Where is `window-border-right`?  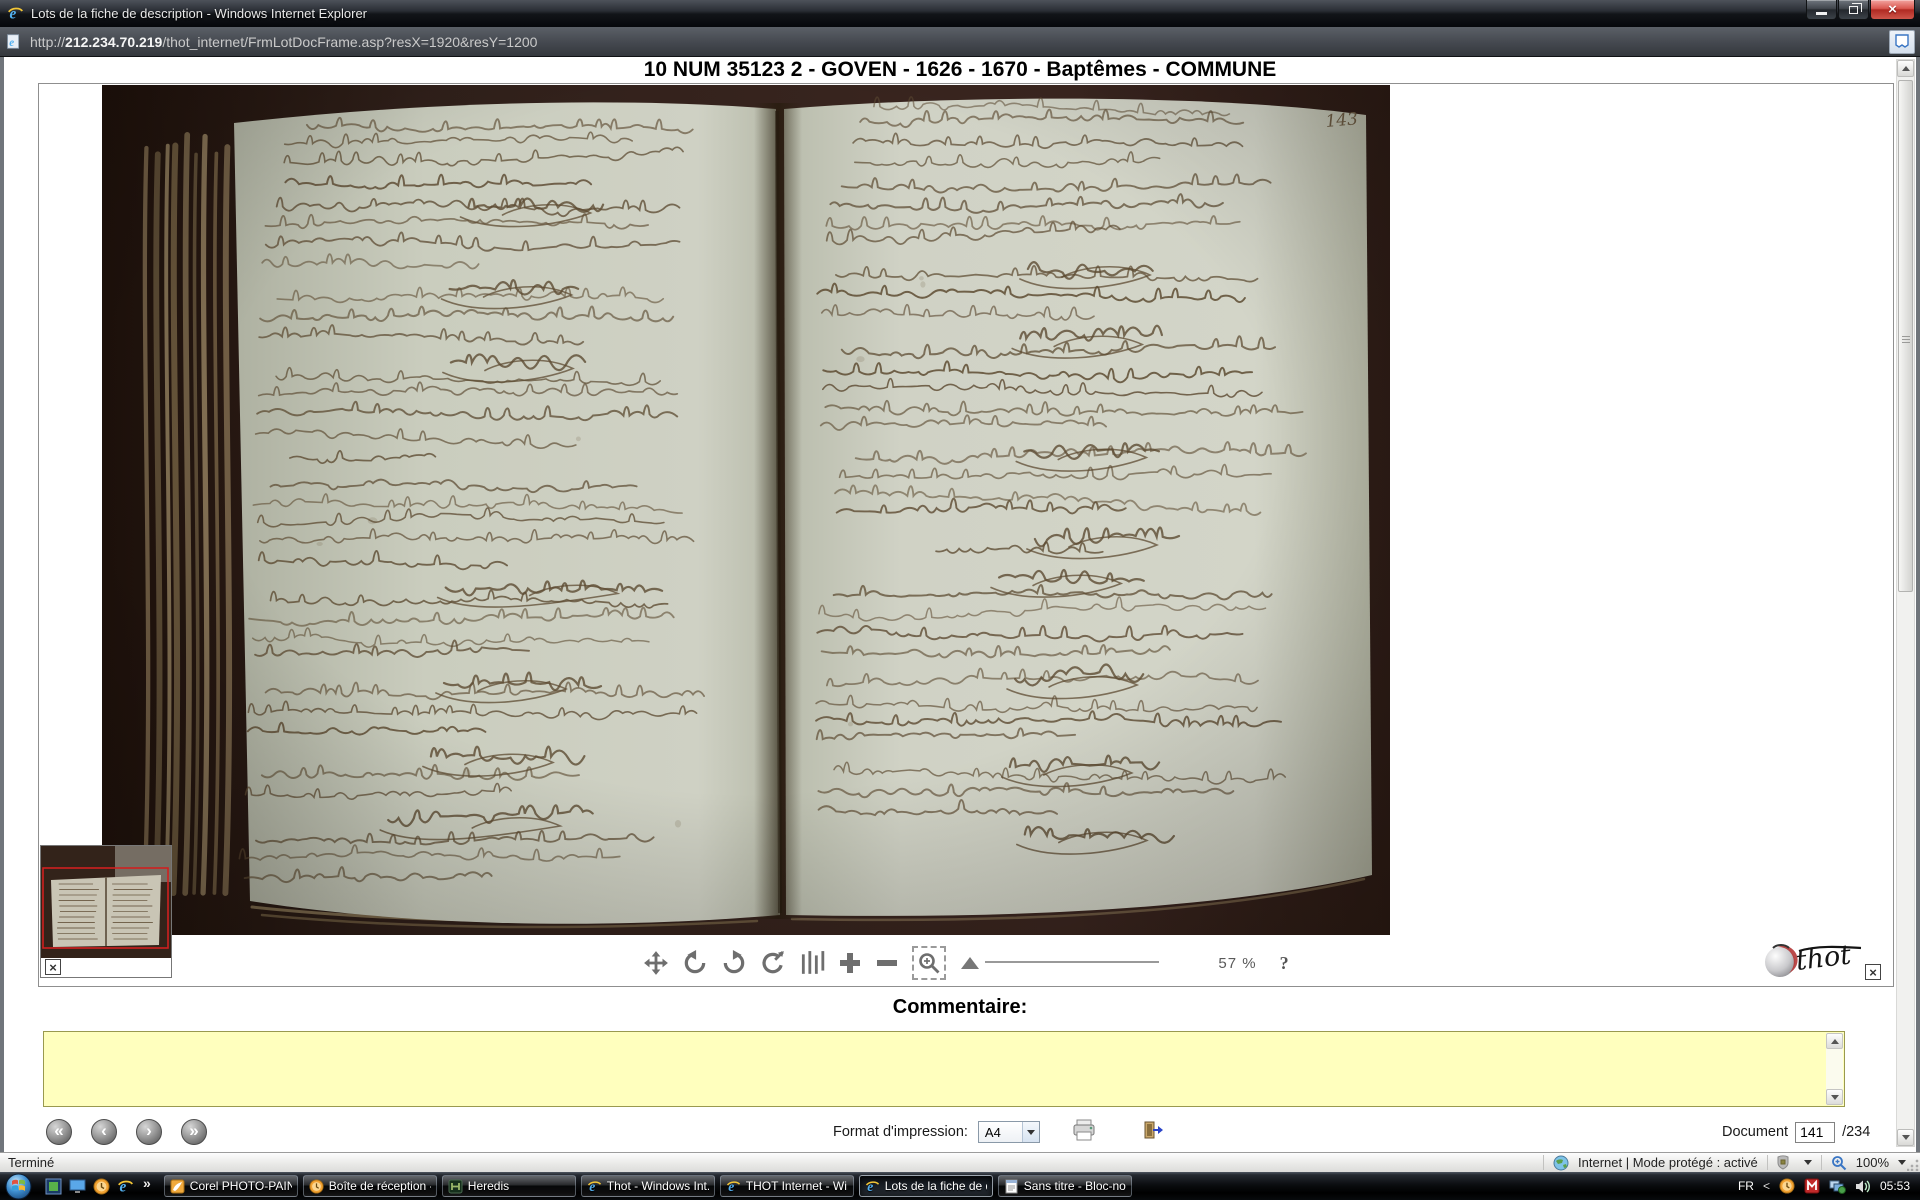
window-border-right is located at coordinates (1918, 604).